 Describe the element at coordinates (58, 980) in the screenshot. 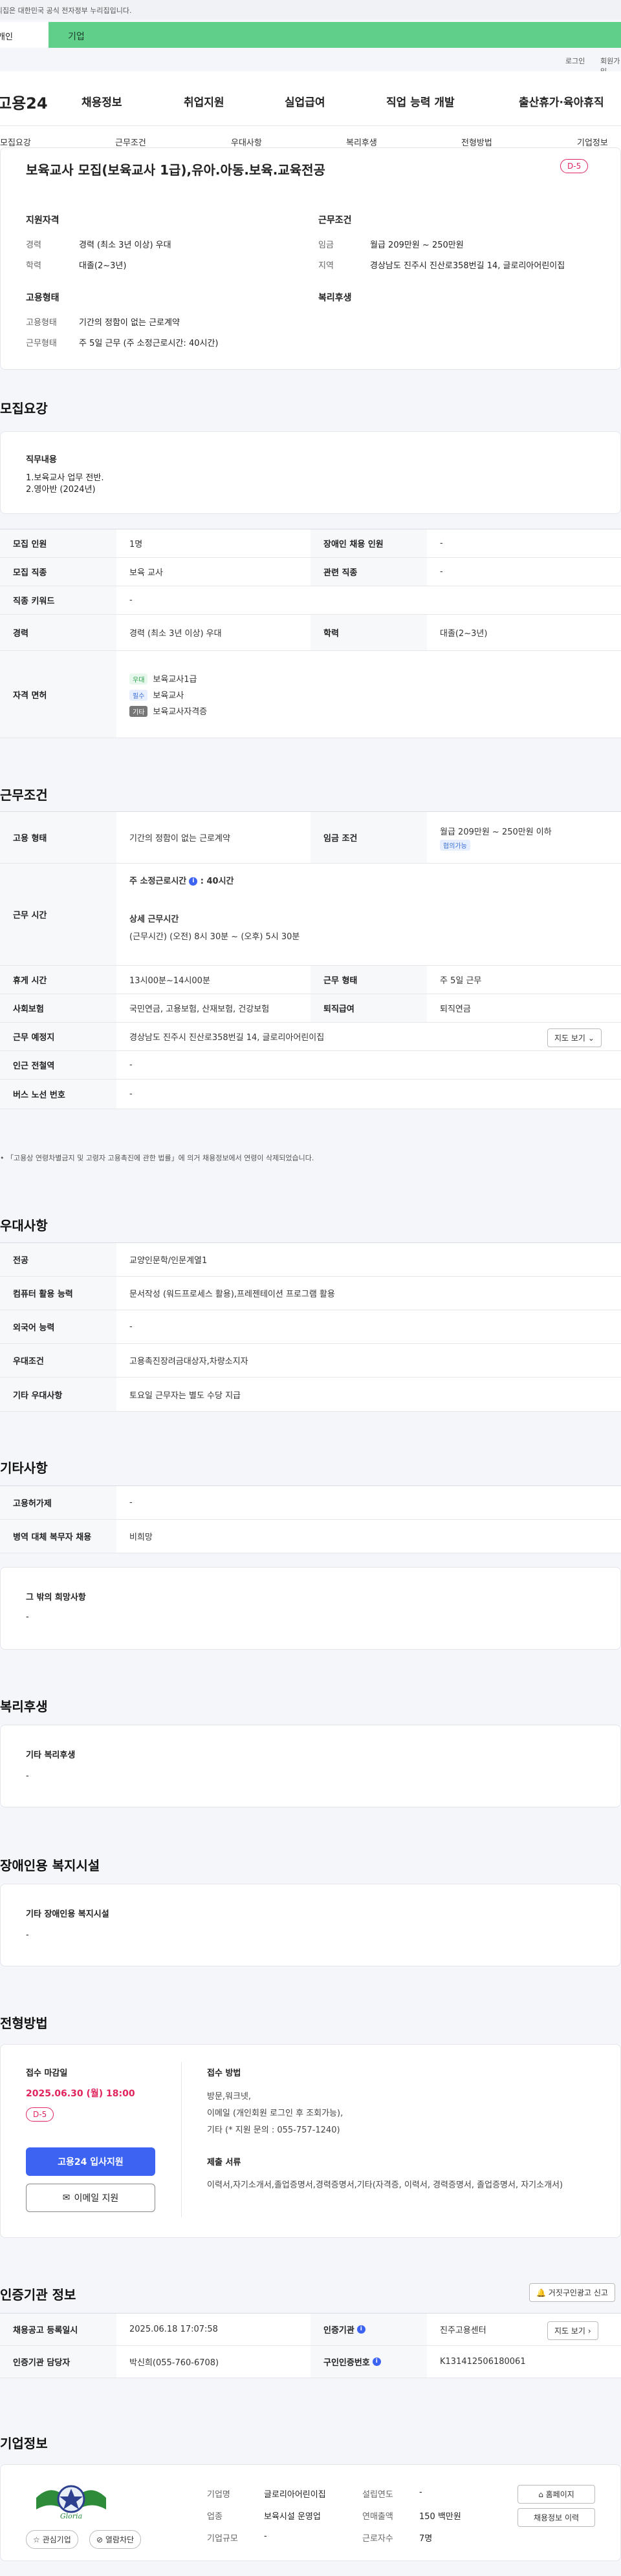

I see `break-label: 휴게 시간` at that location.